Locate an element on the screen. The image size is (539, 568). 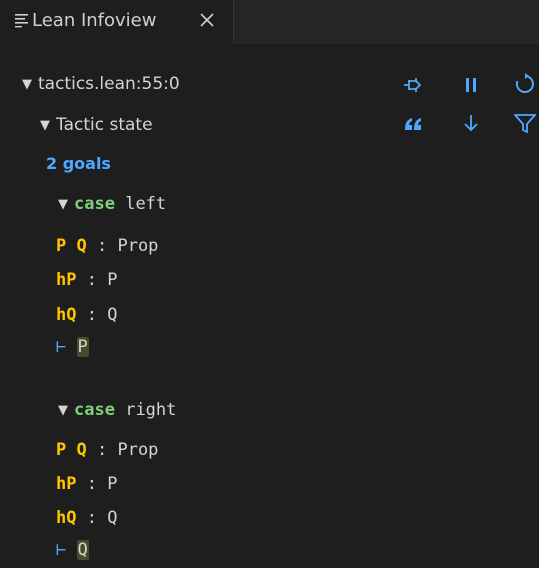
goal-target: Q is located at coordinates (82, 550).